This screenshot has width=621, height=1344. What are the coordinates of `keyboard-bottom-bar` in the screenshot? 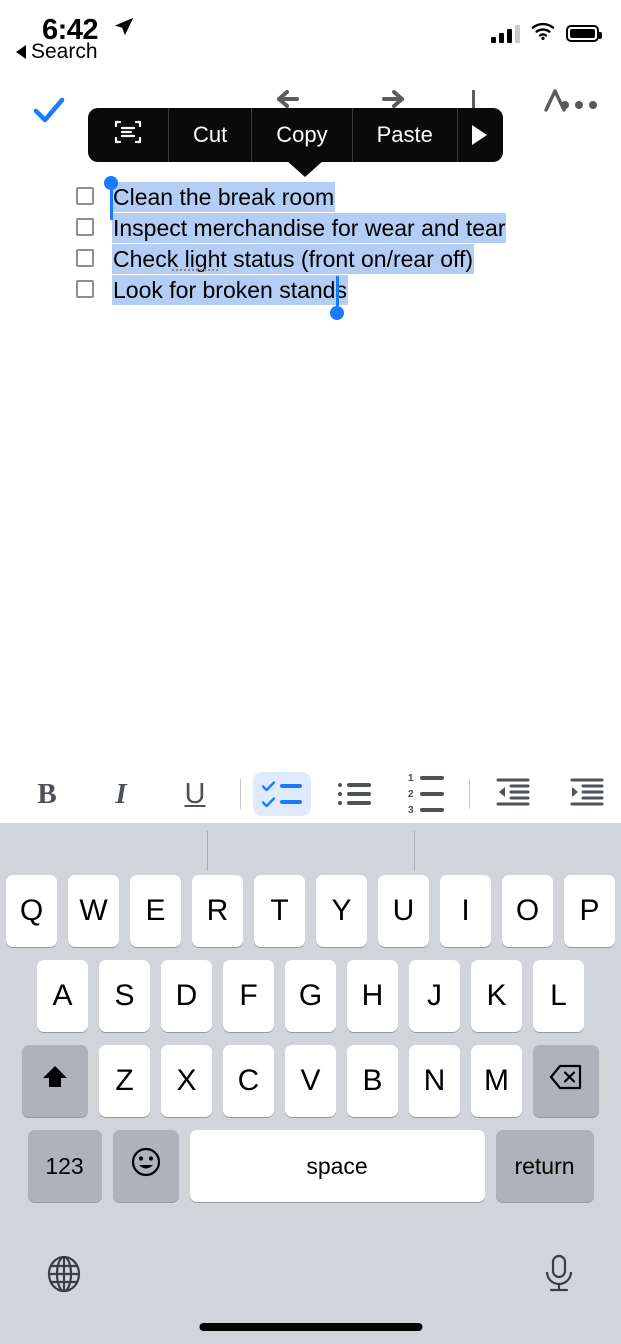 It's located at (310, 1294).